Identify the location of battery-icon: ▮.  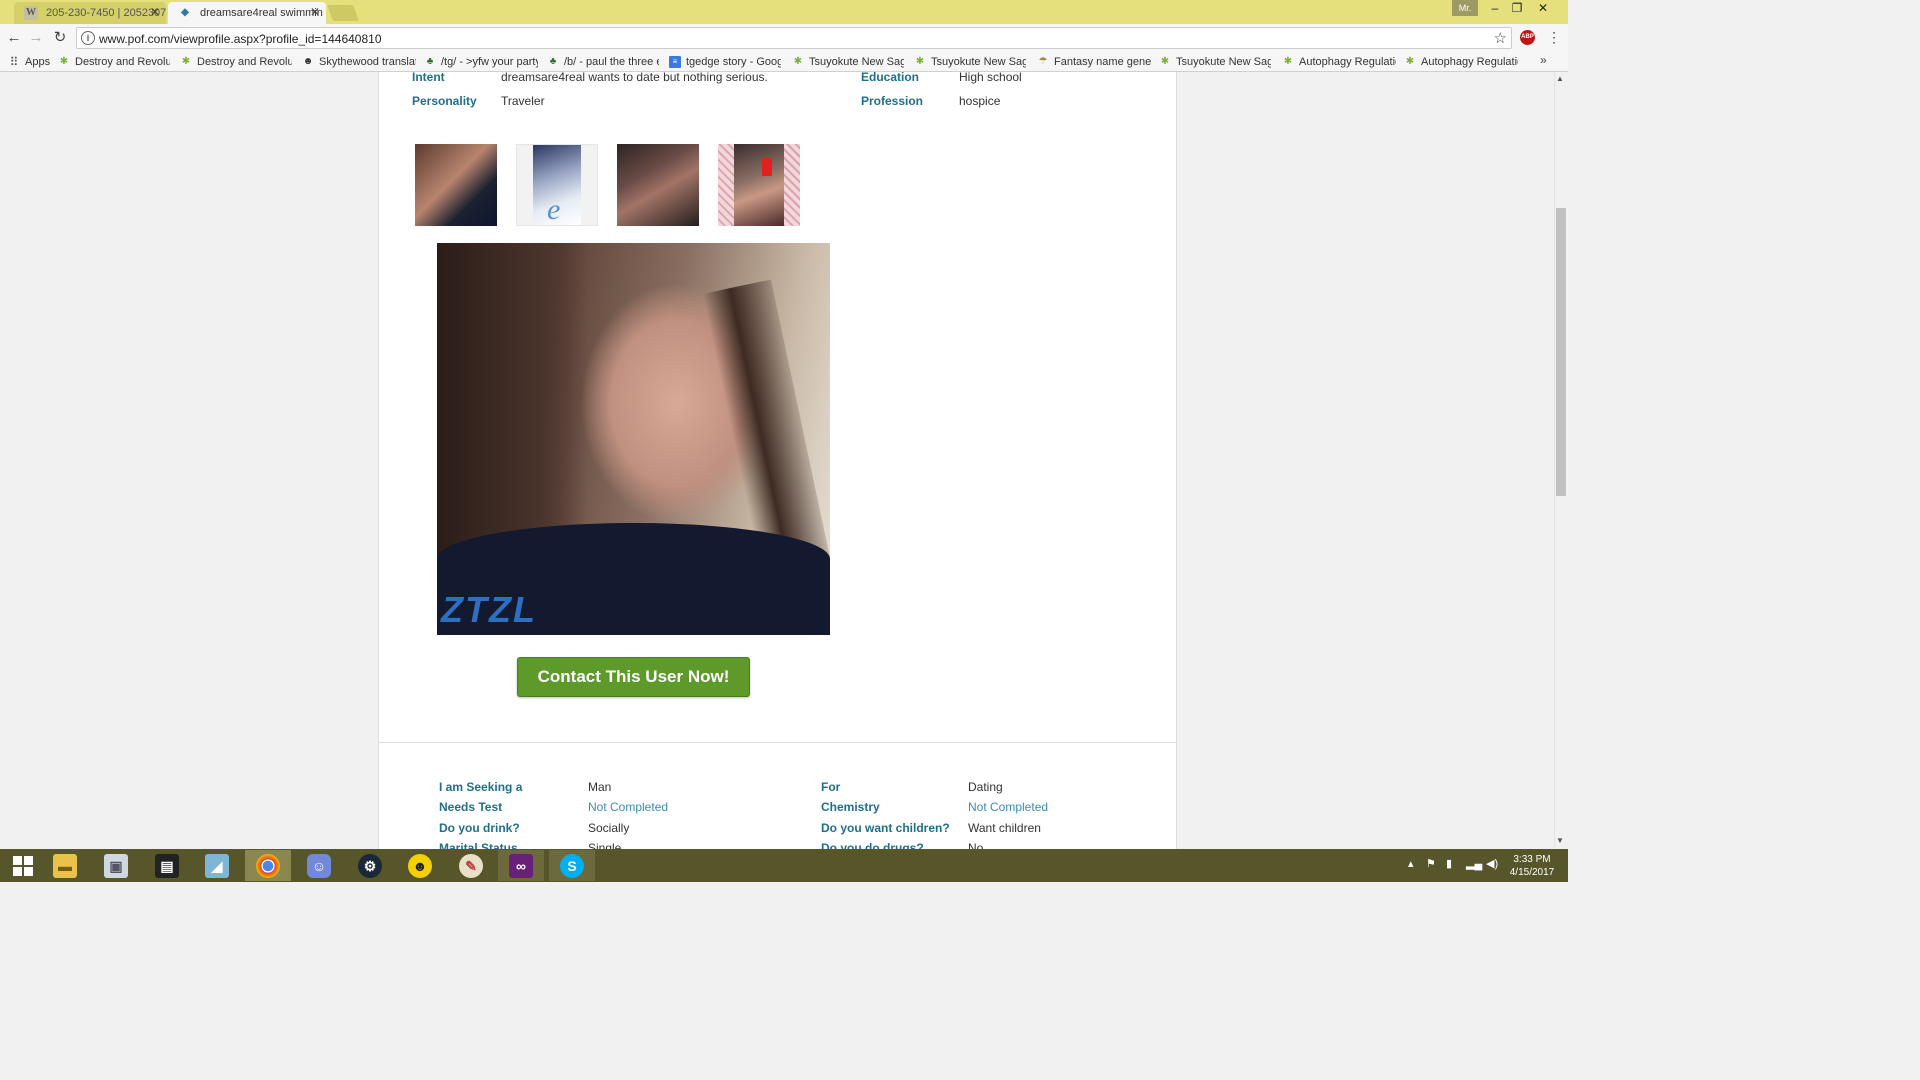
(1449, 863).